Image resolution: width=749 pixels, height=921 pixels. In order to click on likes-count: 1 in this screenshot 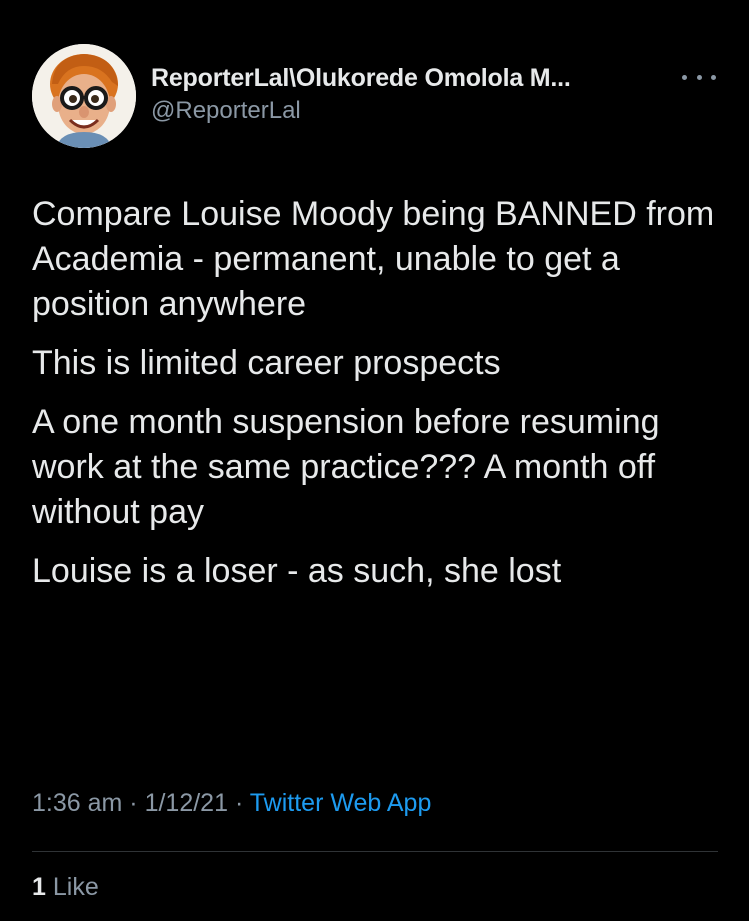, I will do `click(39, 887)`.